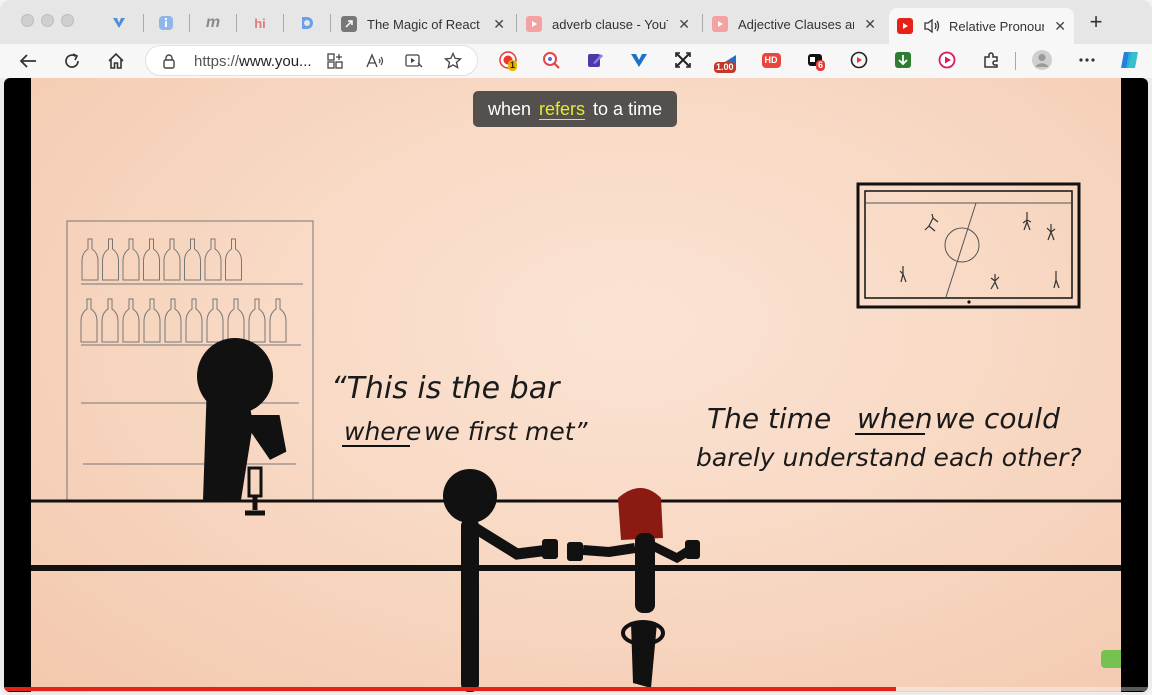  I want to click on close-window-button, so click(27, 20).